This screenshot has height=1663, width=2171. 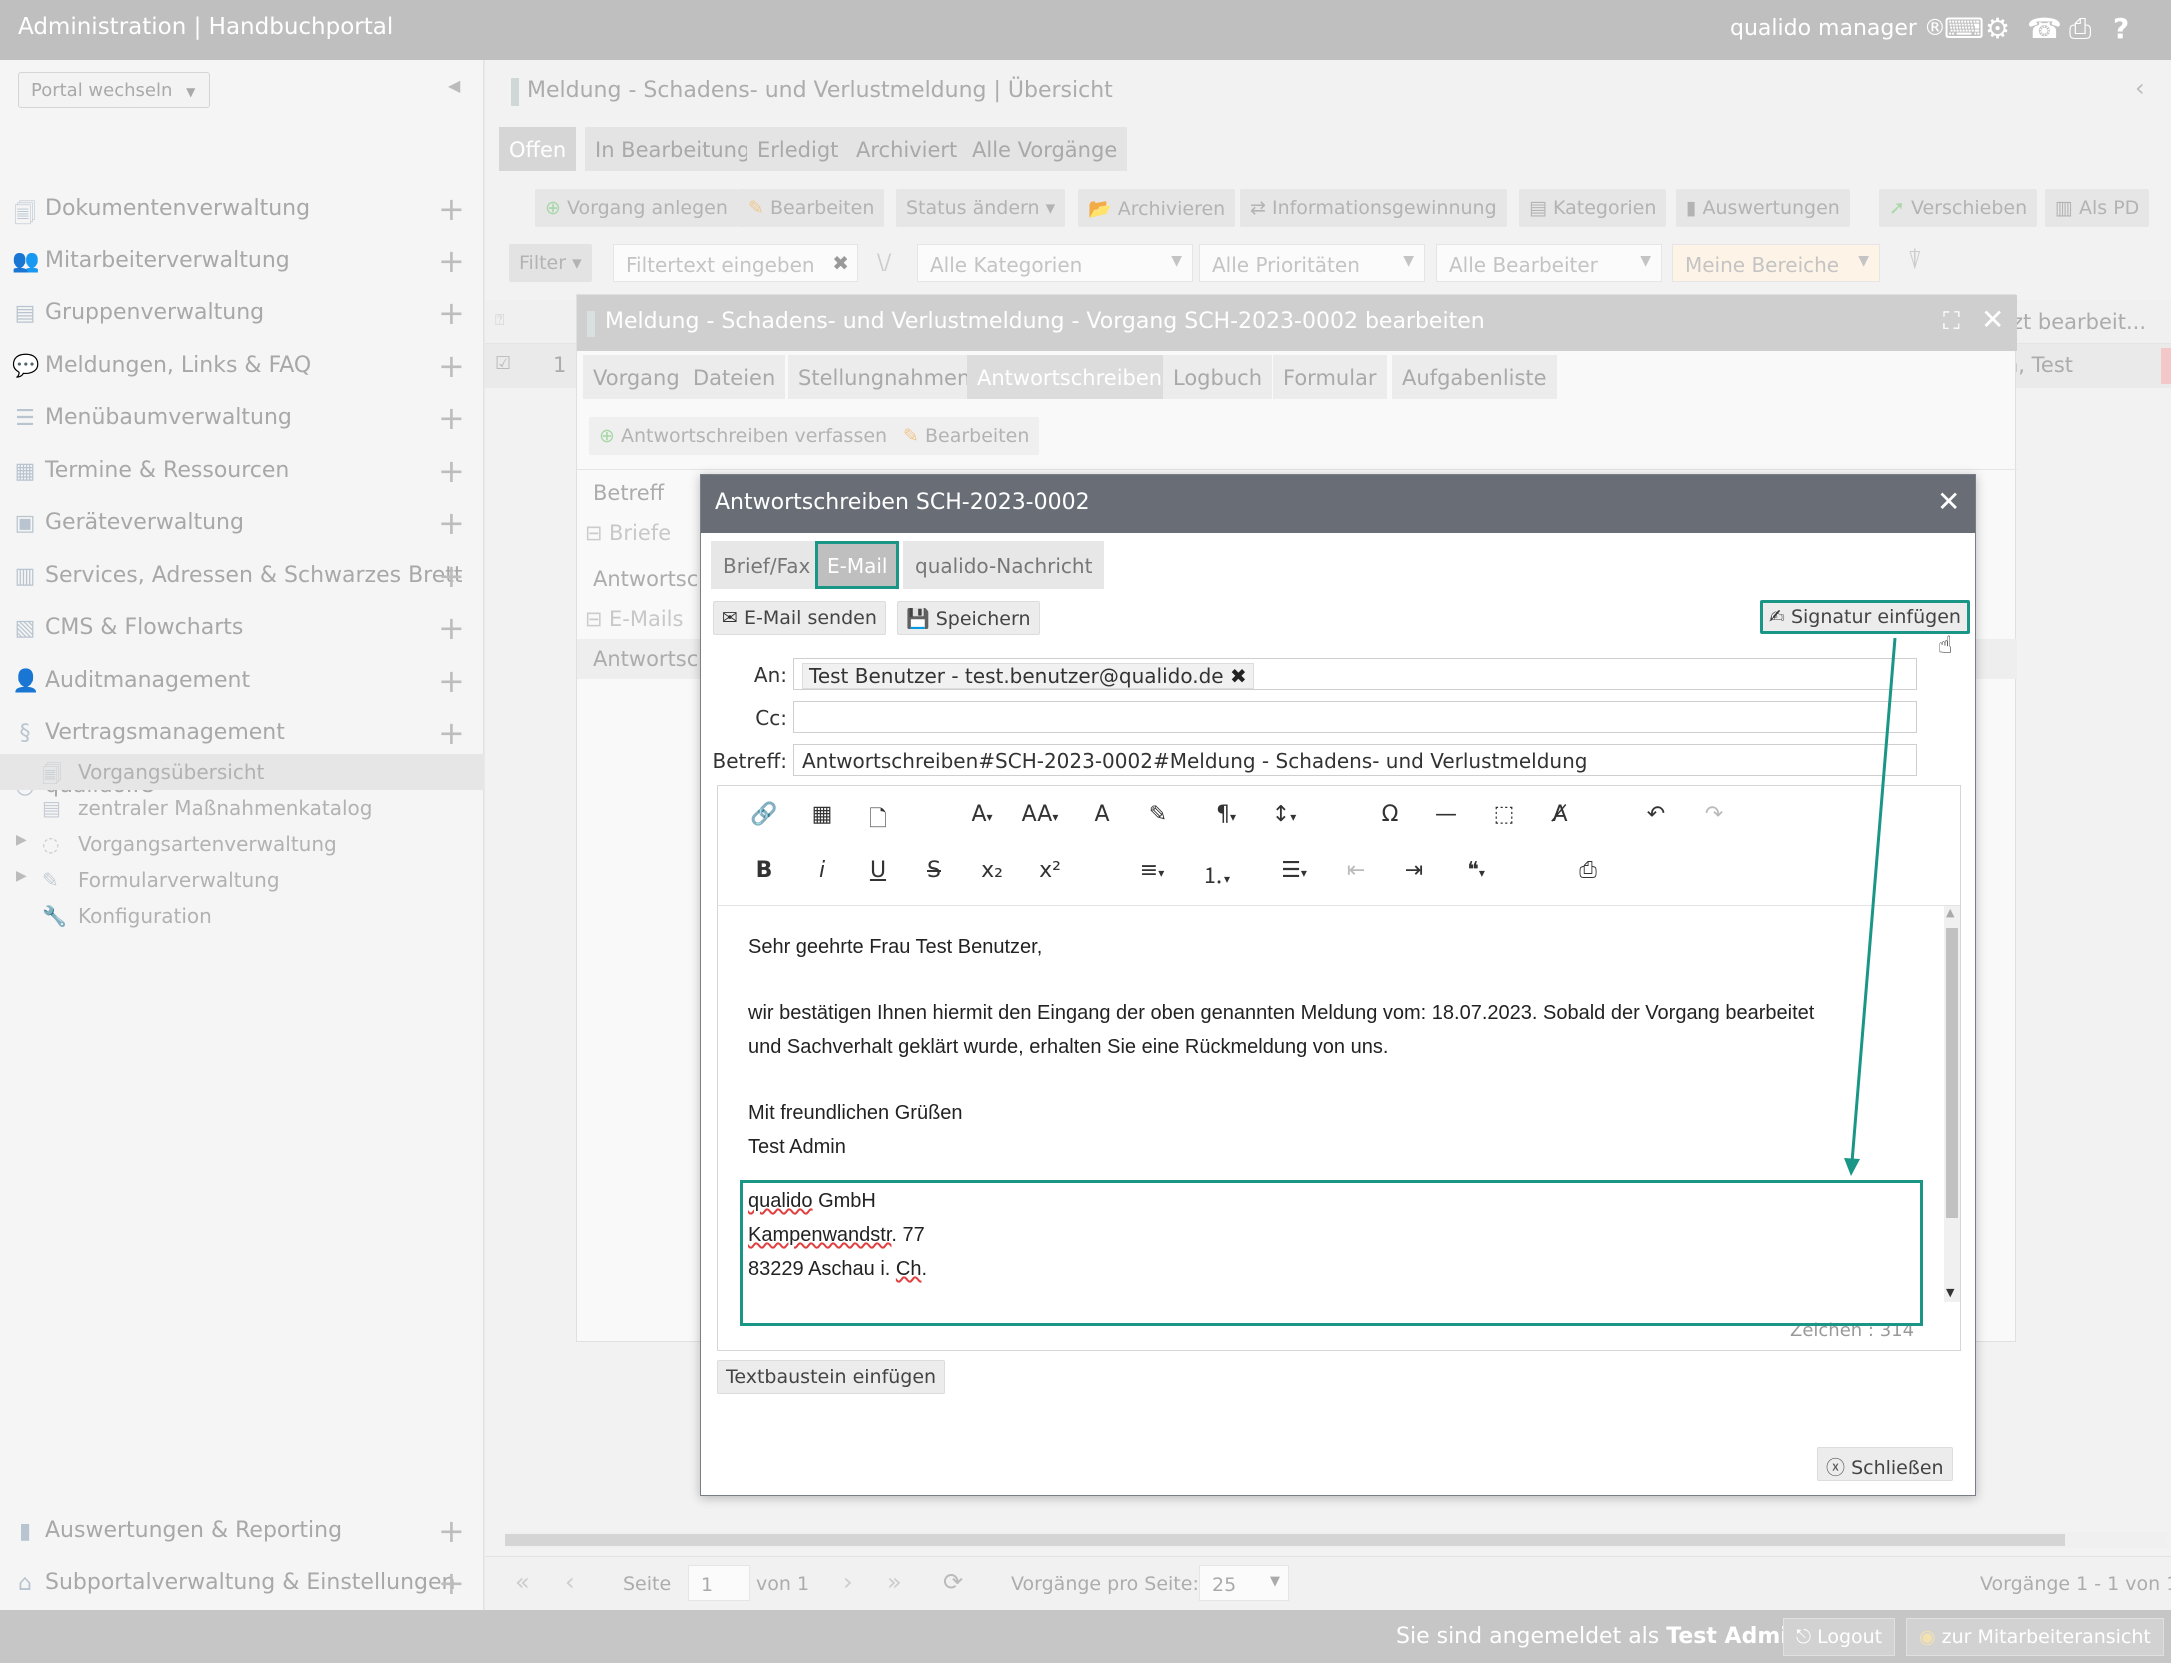 I want to click on logout-button: ⎋ Logout, so click(x=1839, y=1637).